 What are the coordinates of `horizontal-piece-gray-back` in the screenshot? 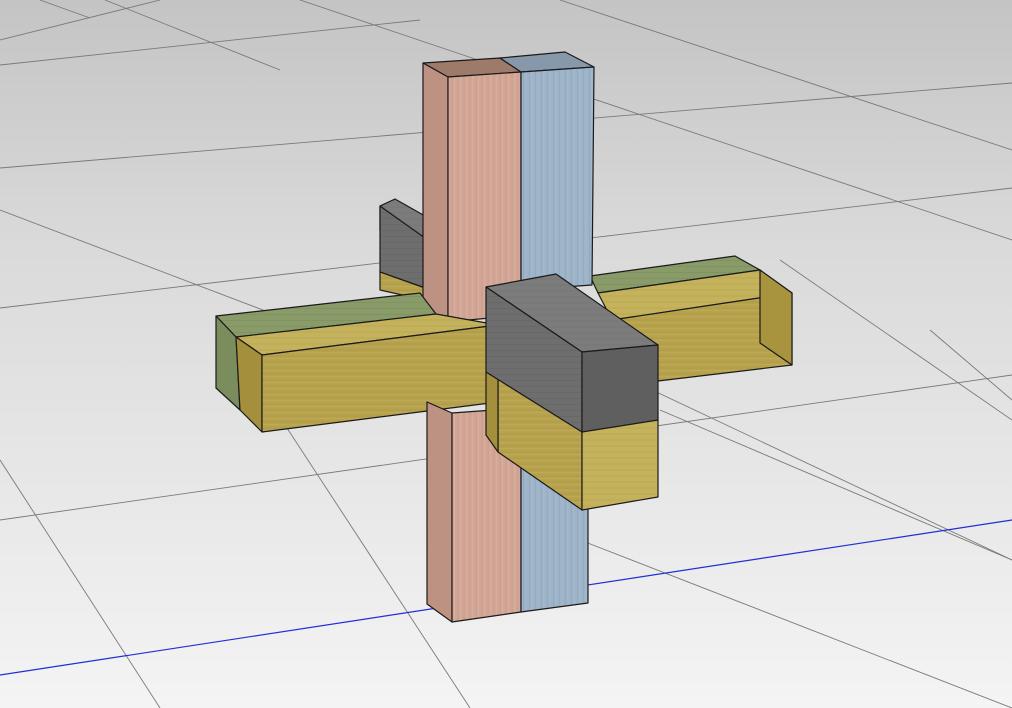 It's located at (402, 249).